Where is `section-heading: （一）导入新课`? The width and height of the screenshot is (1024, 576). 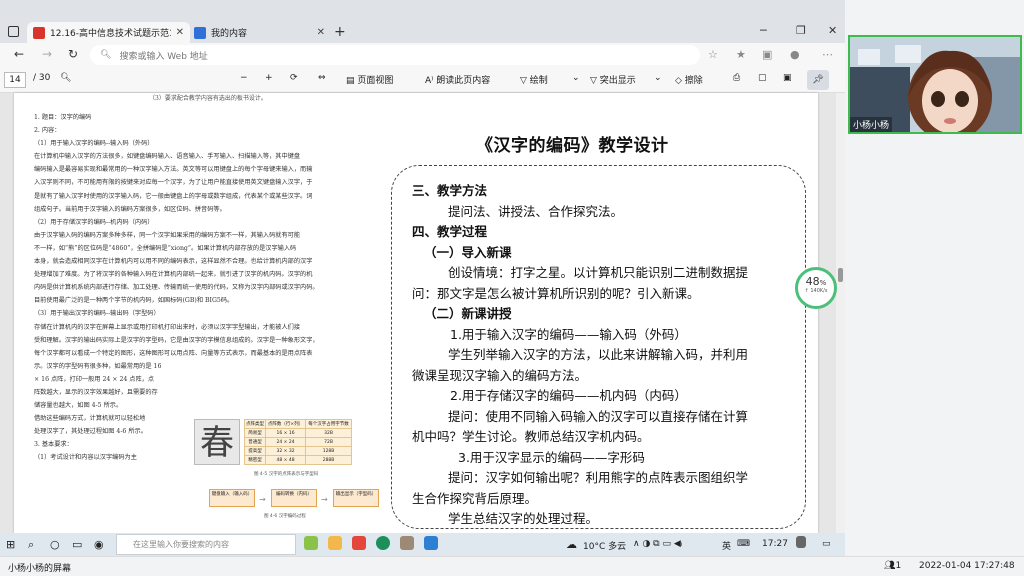 section-heading: （一）导入新课 is located at coordinates (468, 252).